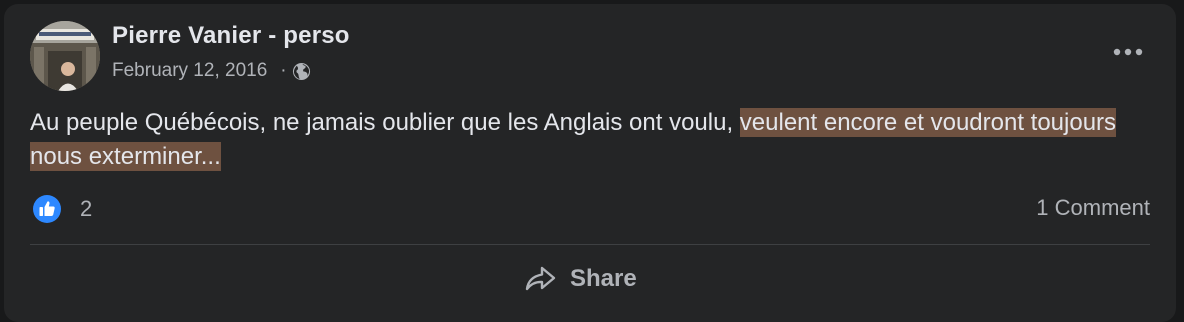  I want to click on like-icon, so click(47, 209).